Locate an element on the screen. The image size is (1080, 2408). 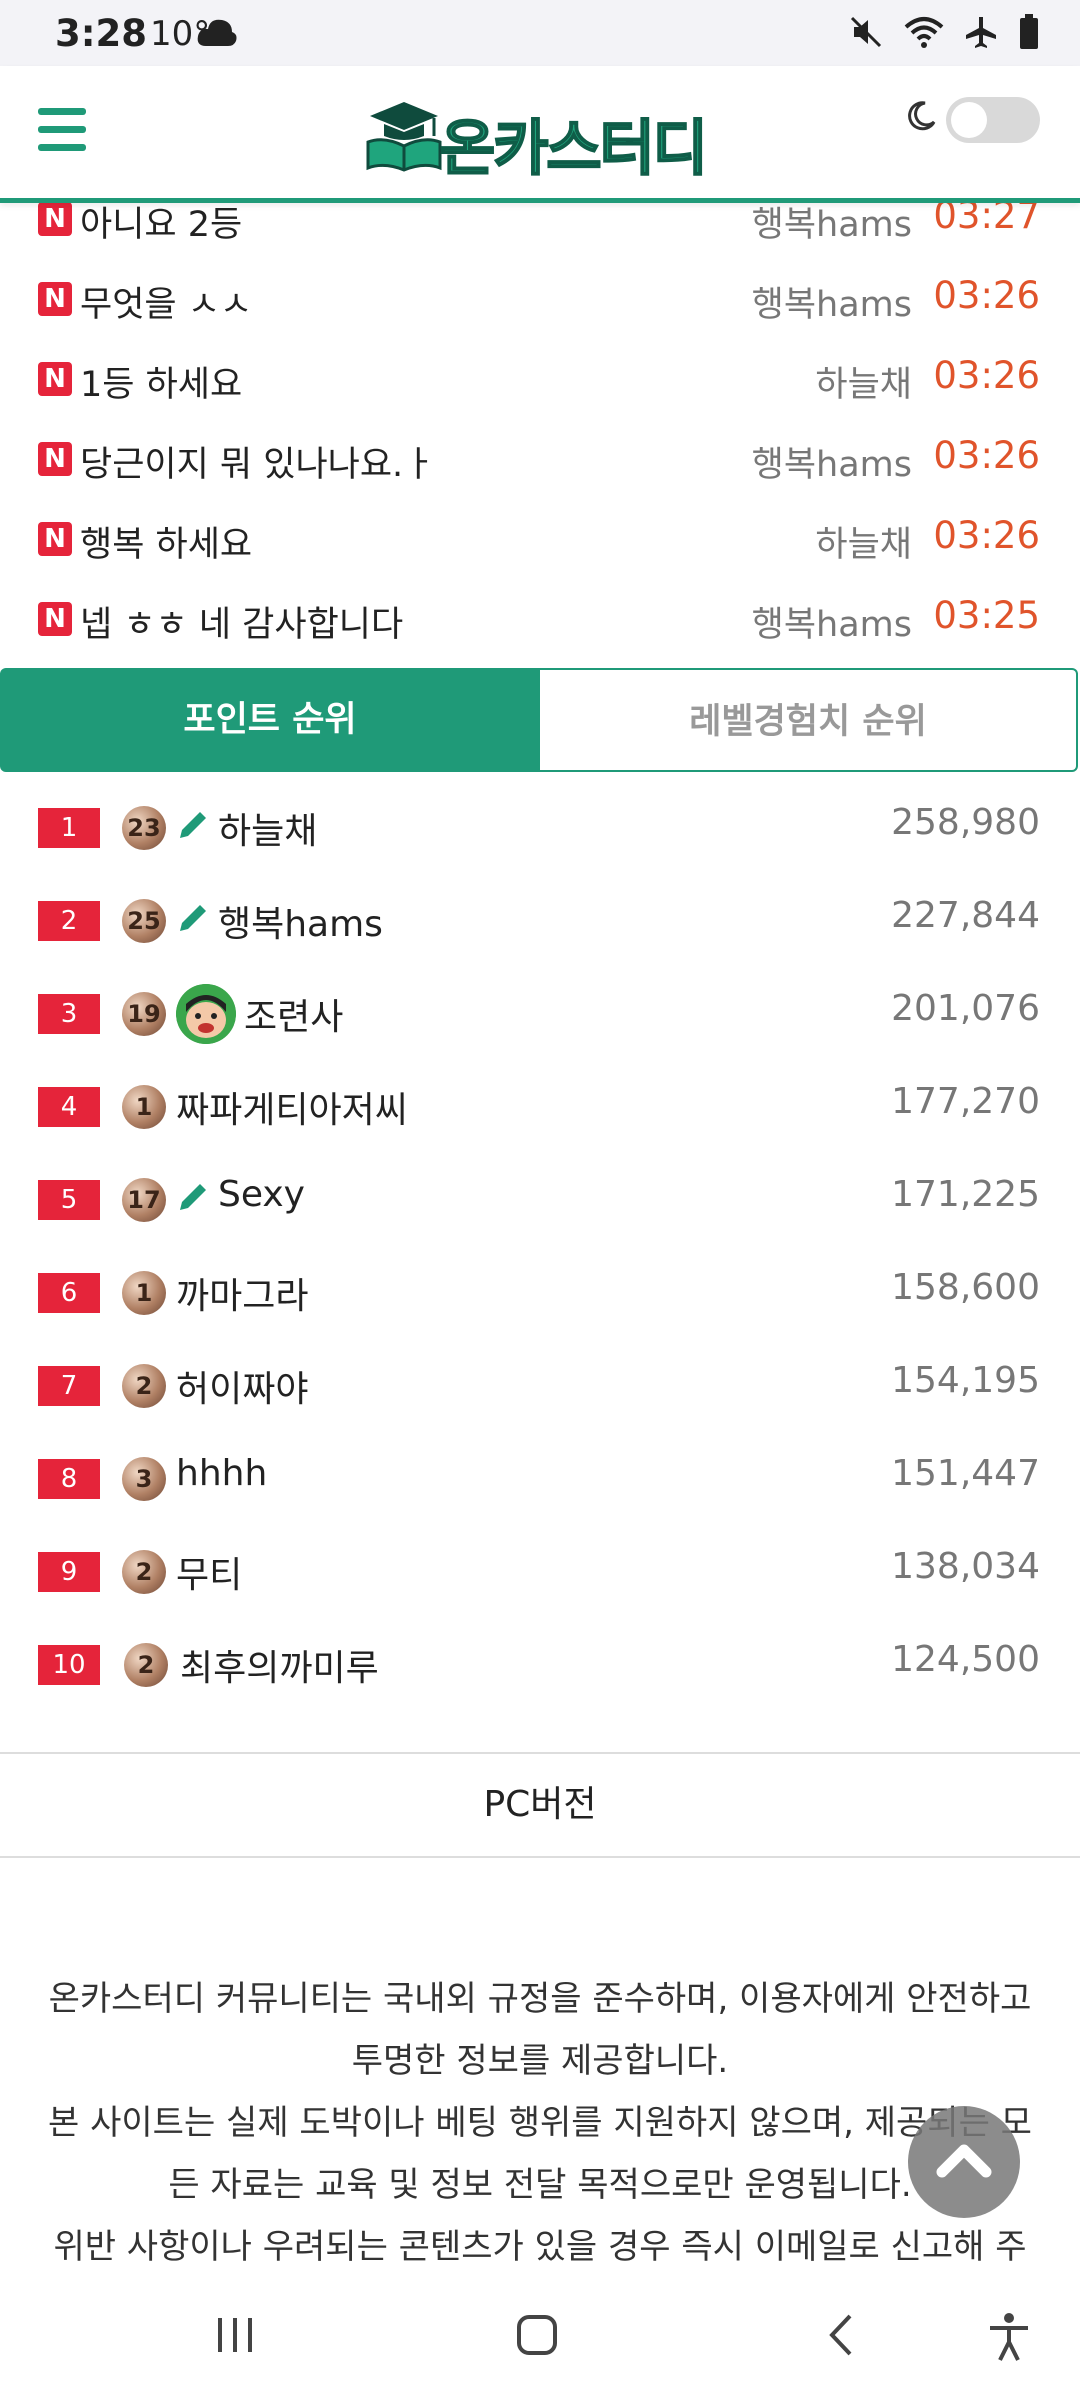
list-item: N 당근이지 뭐 있나나요.ㅏ 행복hams 03:26 is located at coordinates (540, 458).